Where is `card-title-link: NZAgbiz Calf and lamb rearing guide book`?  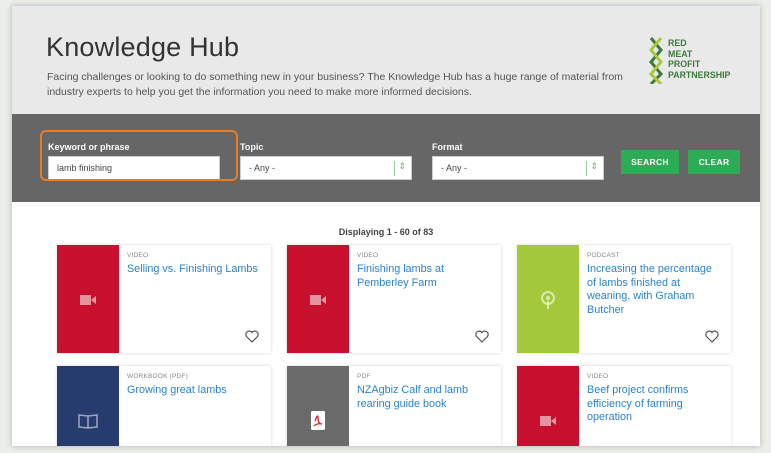
card-title-link: NZAgbiz Calf and lamb rearing guide book is located at coordinates (424, 397).